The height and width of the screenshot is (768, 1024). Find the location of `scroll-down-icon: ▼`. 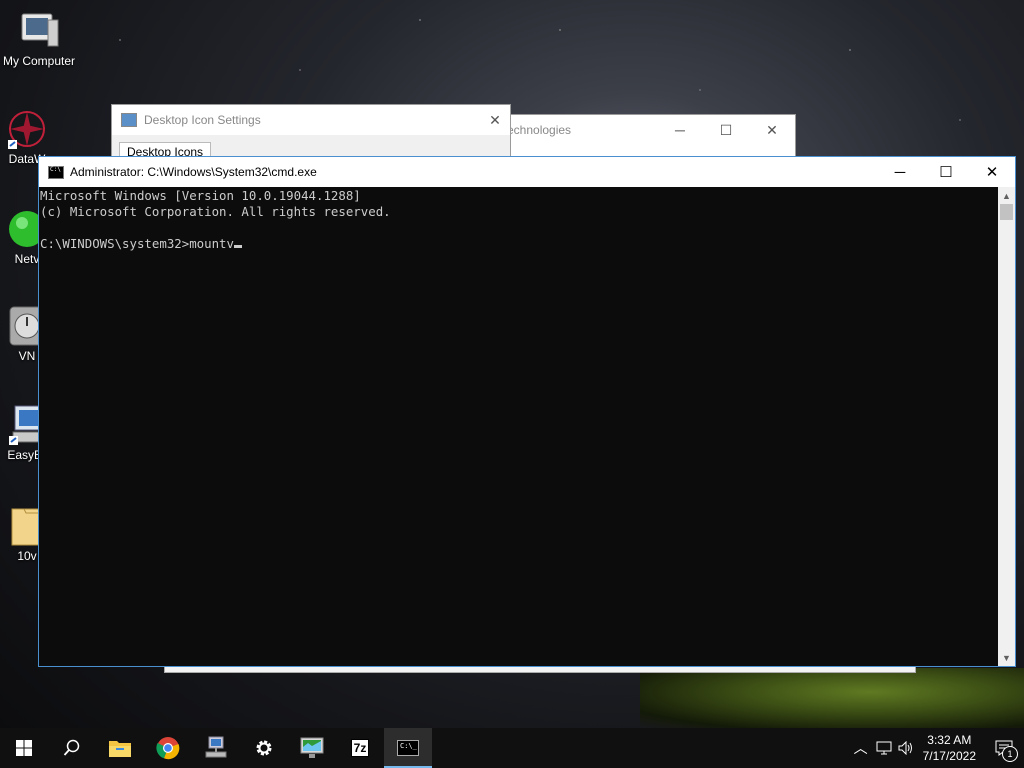

scroll-down-icon: ▼ is located at coordinates (1006, 657).